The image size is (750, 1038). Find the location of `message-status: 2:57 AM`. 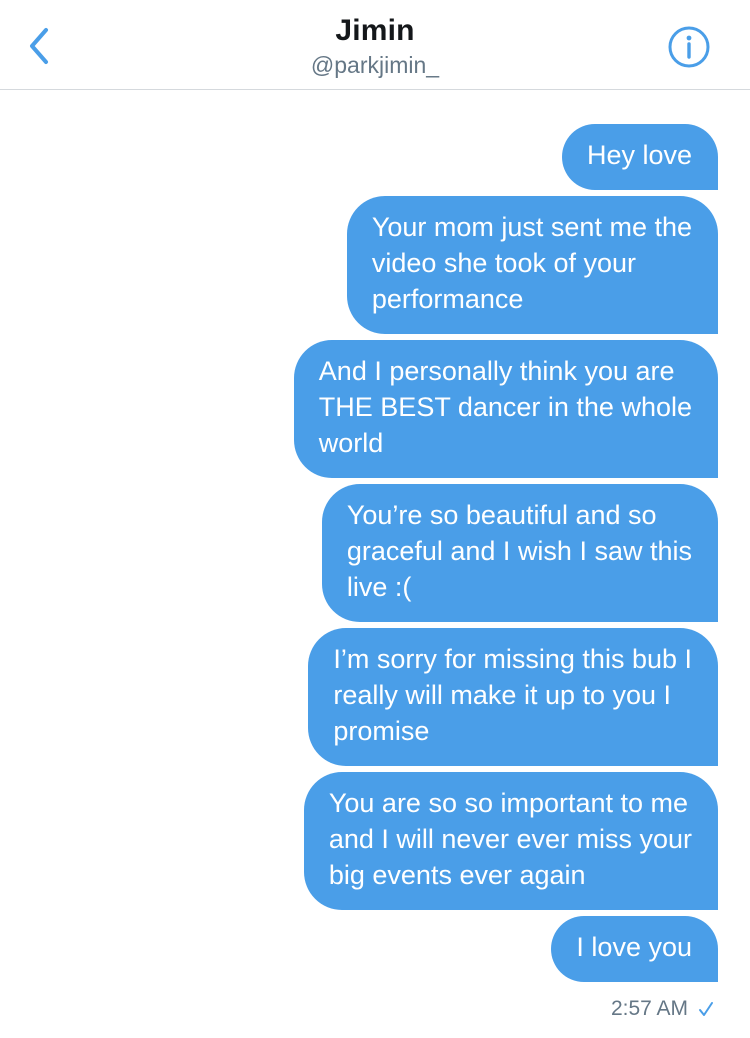

message-status: 2:57 AM is located at coordinates (662, 1009).